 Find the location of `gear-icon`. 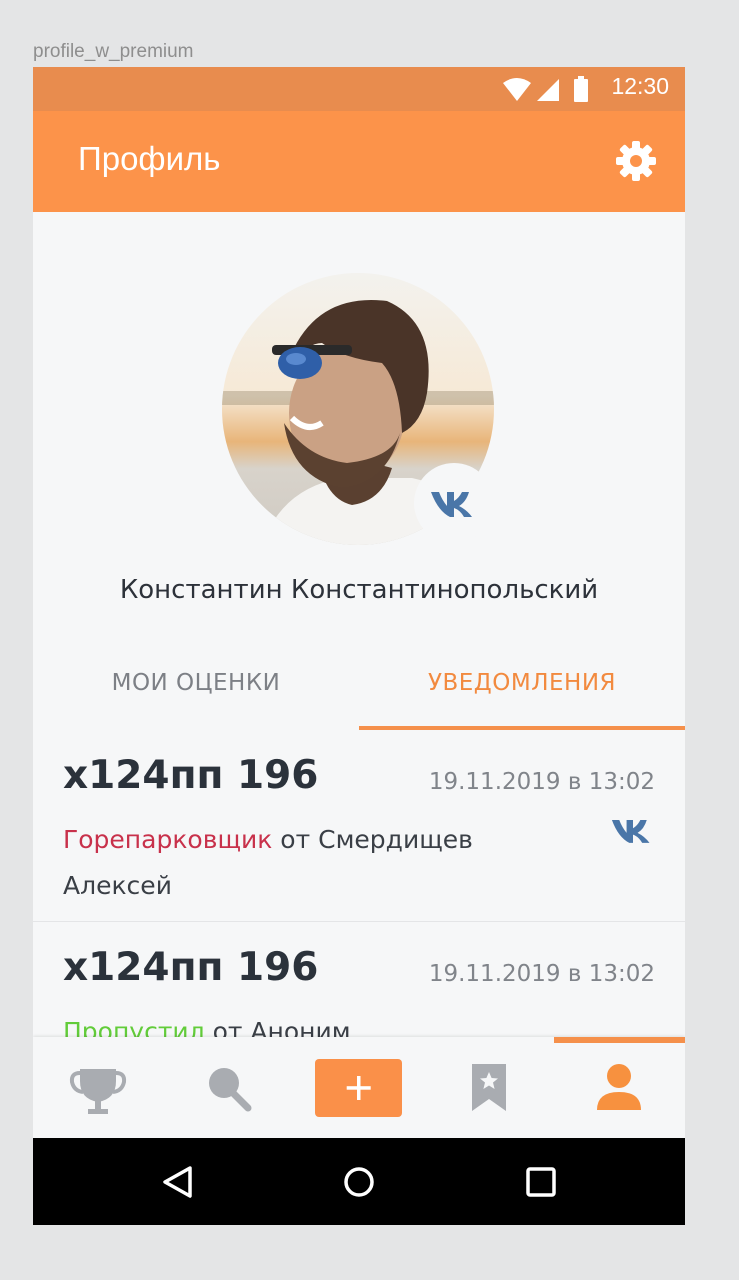

gear-icon is located at coordinates (636, 161).